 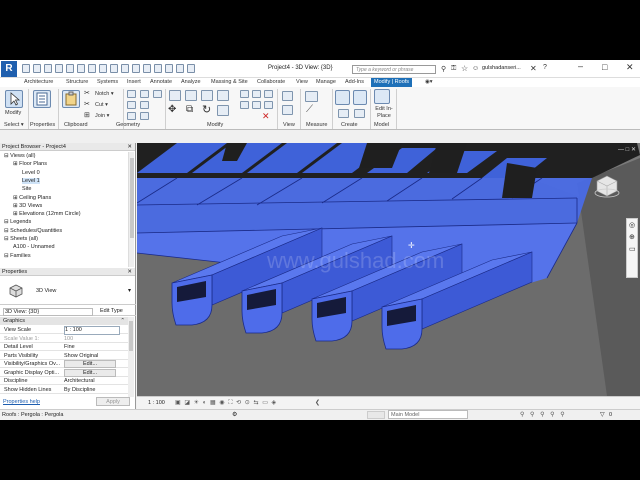 What do you see at coordinates (191, 95) in the screenshot?
I see `offset-icon` at bounding box center [191, 95].